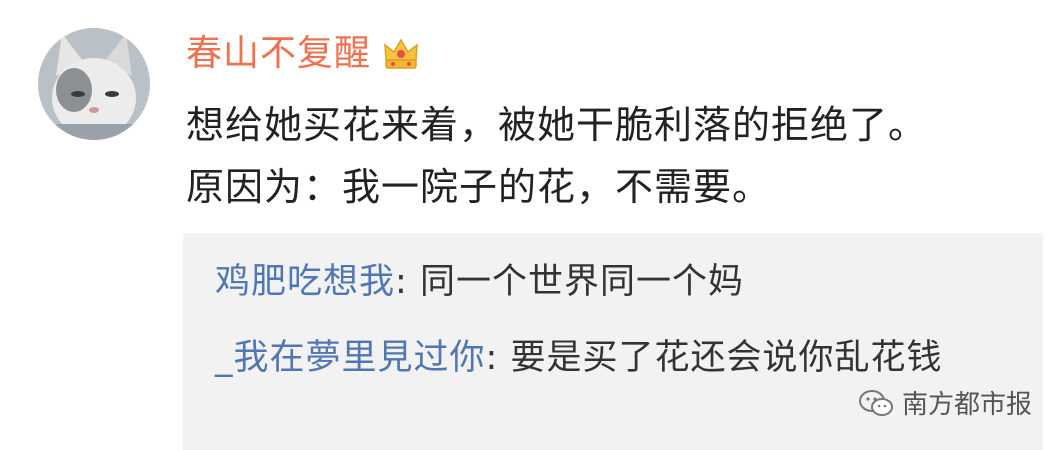 Image resolution: width=1060 pixels, height=450 pixels. I want to click on watermark: 南方都市报, so click(945, 402).